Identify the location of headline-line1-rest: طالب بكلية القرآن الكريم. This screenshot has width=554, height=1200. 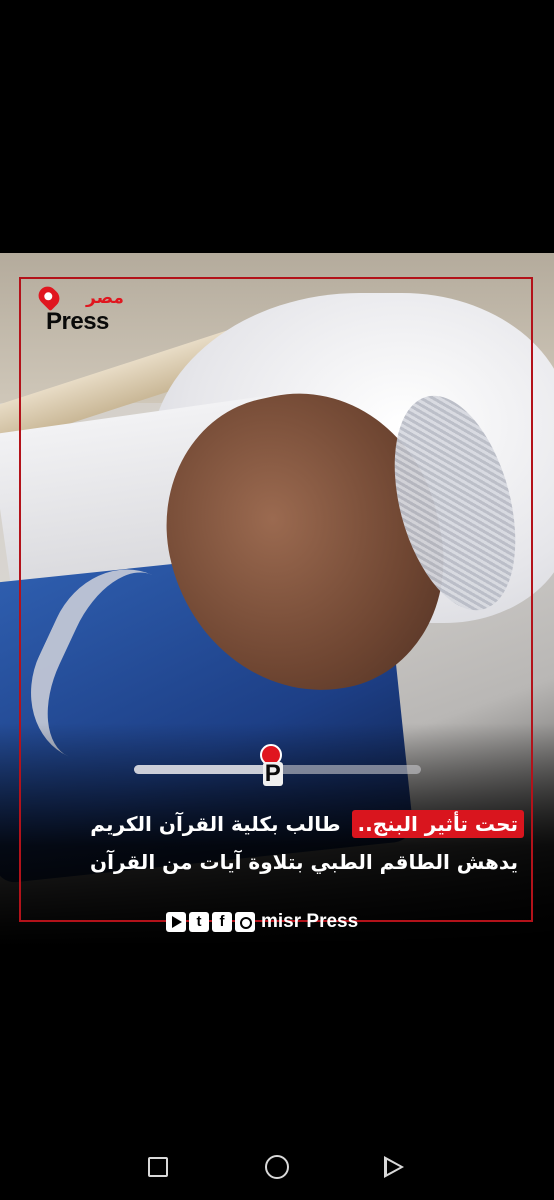
(215, 824).